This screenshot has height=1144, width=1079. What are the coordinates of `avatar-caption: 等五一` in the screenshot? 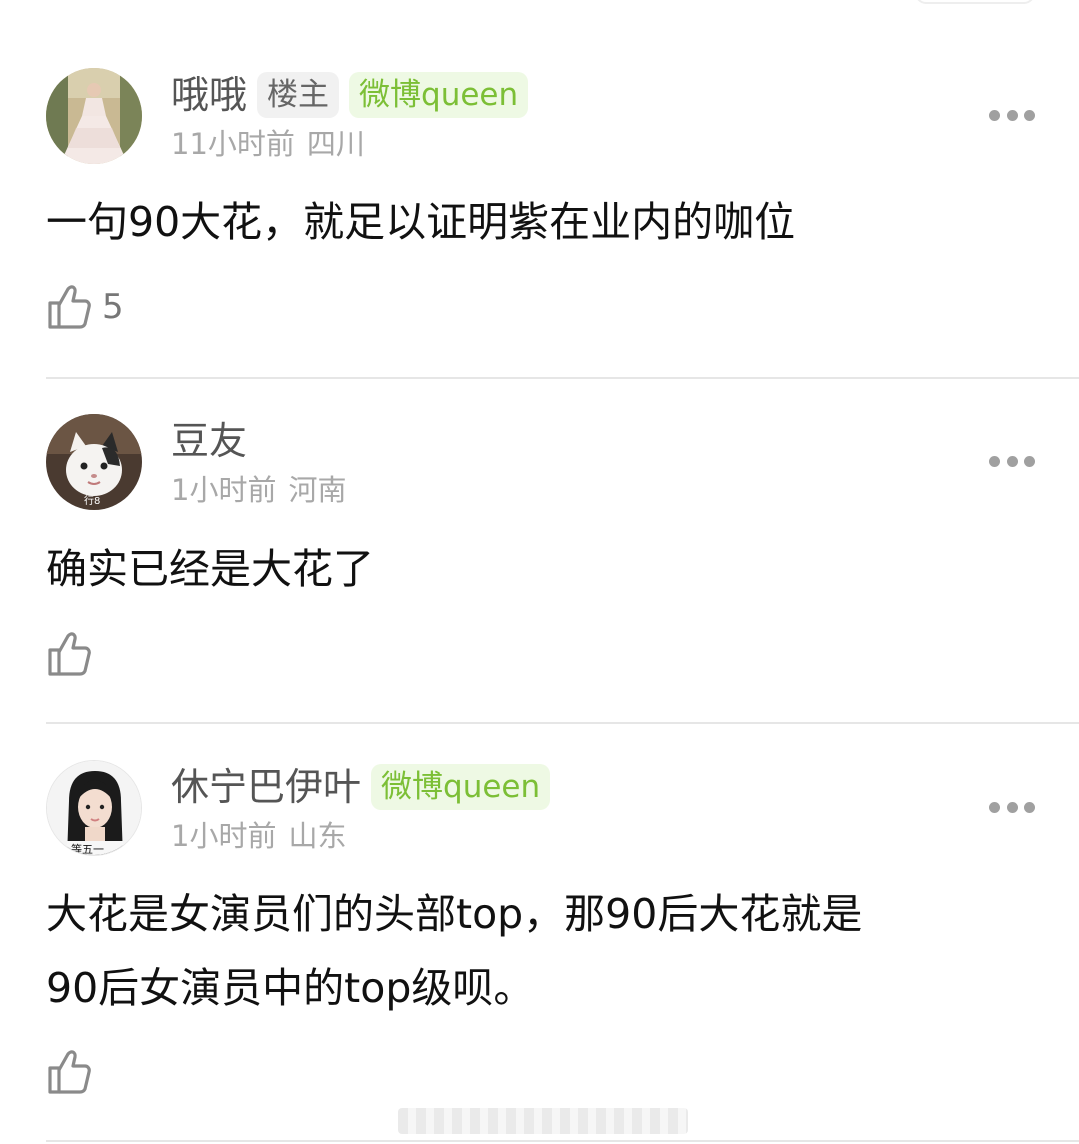 It's located at (87, 849).